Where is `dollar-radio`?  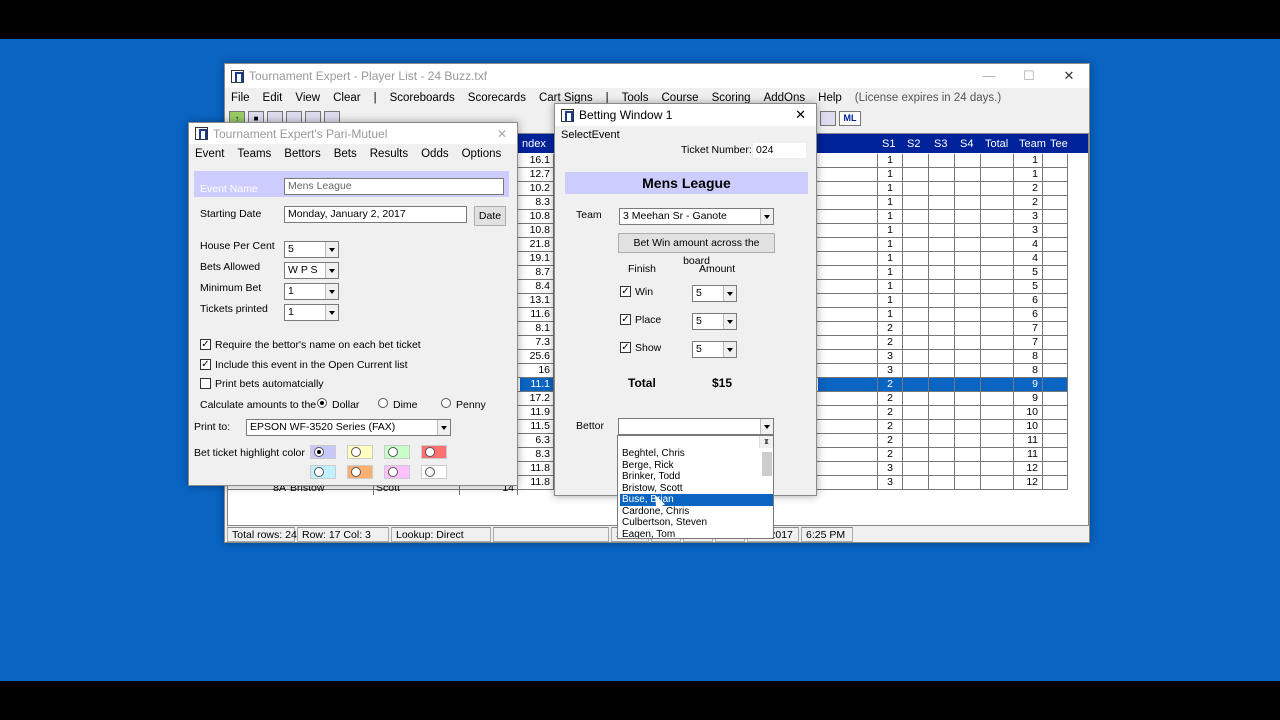 dollar-radio is located at coordinates (322, 403).